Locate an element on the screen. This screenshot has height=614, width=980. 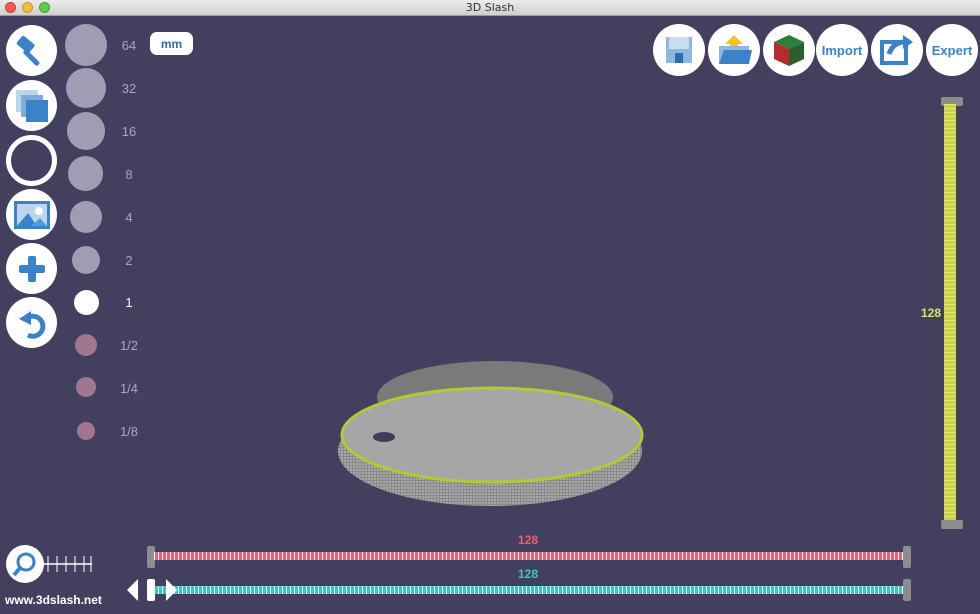
window-title: 3D Slash is located at coordinates (490, 7).